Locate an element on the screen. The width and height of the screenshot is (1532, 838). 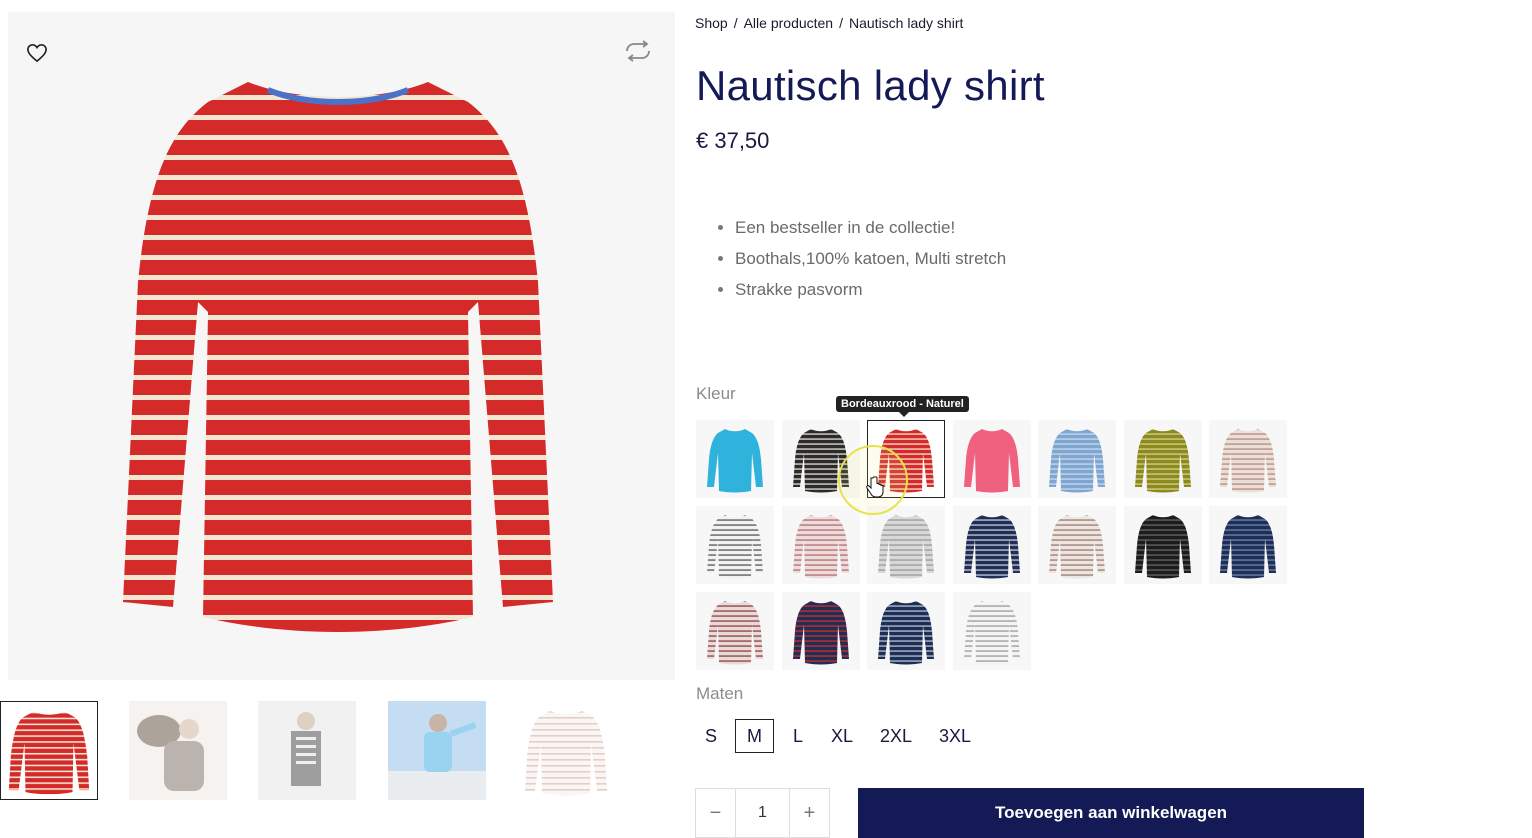
quantity-stepper: − 1 + is located at coordinates (762, 813).